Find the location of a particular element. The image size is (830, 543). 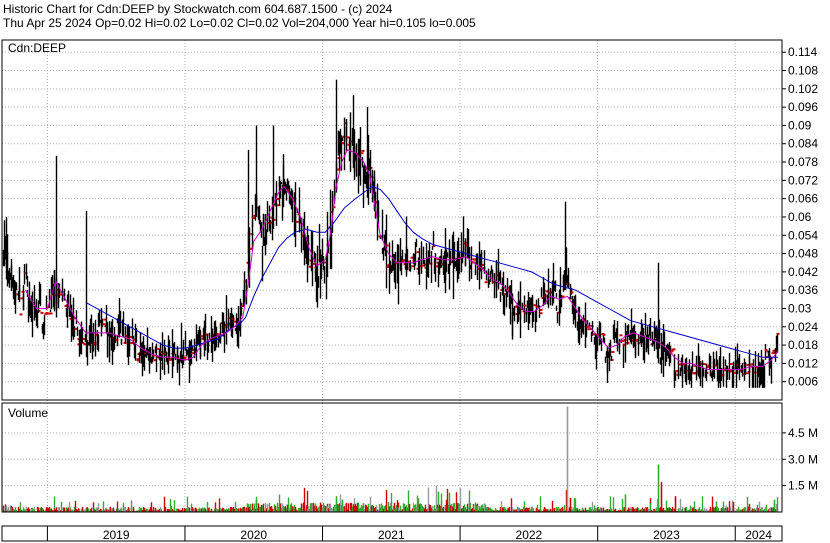

volume-tick-label: 1.5 M is located at coordinates (803, 486).